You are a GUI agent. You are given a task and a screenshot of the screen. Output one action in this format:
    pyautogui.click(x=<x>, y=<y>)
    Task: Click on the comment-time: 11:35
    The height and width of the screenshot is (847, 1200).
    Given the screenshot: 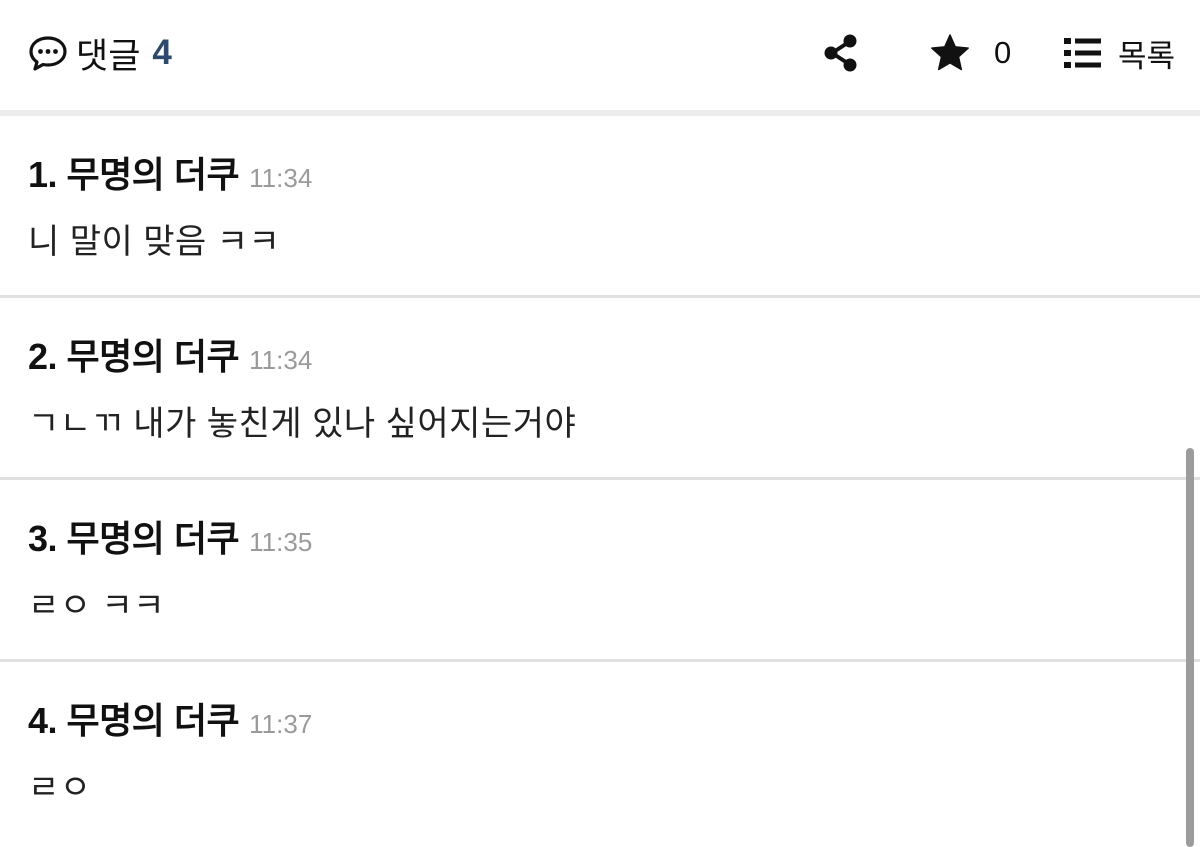 What is the action you would take?
    pyautogui.click(x=281, y=542)
    